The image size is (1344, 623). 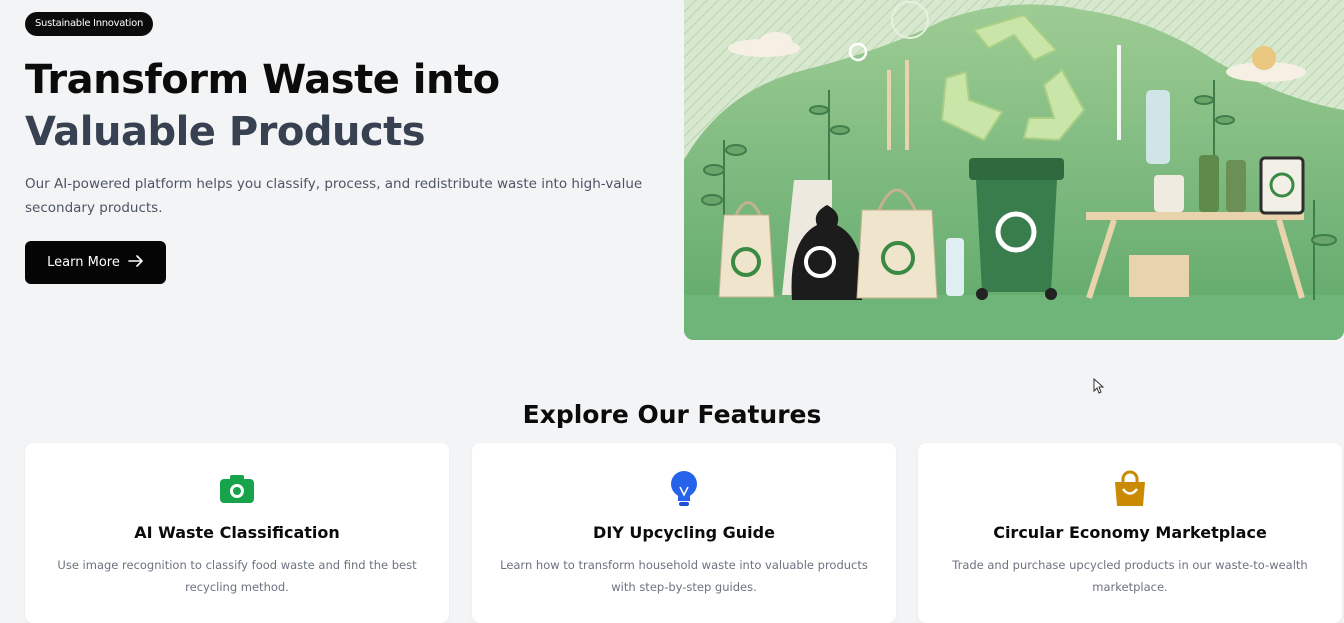 What do you see at coordinates (684, 489) in the screenshot?
I see `lightbulb-icon` at bounding box center [684, 489].